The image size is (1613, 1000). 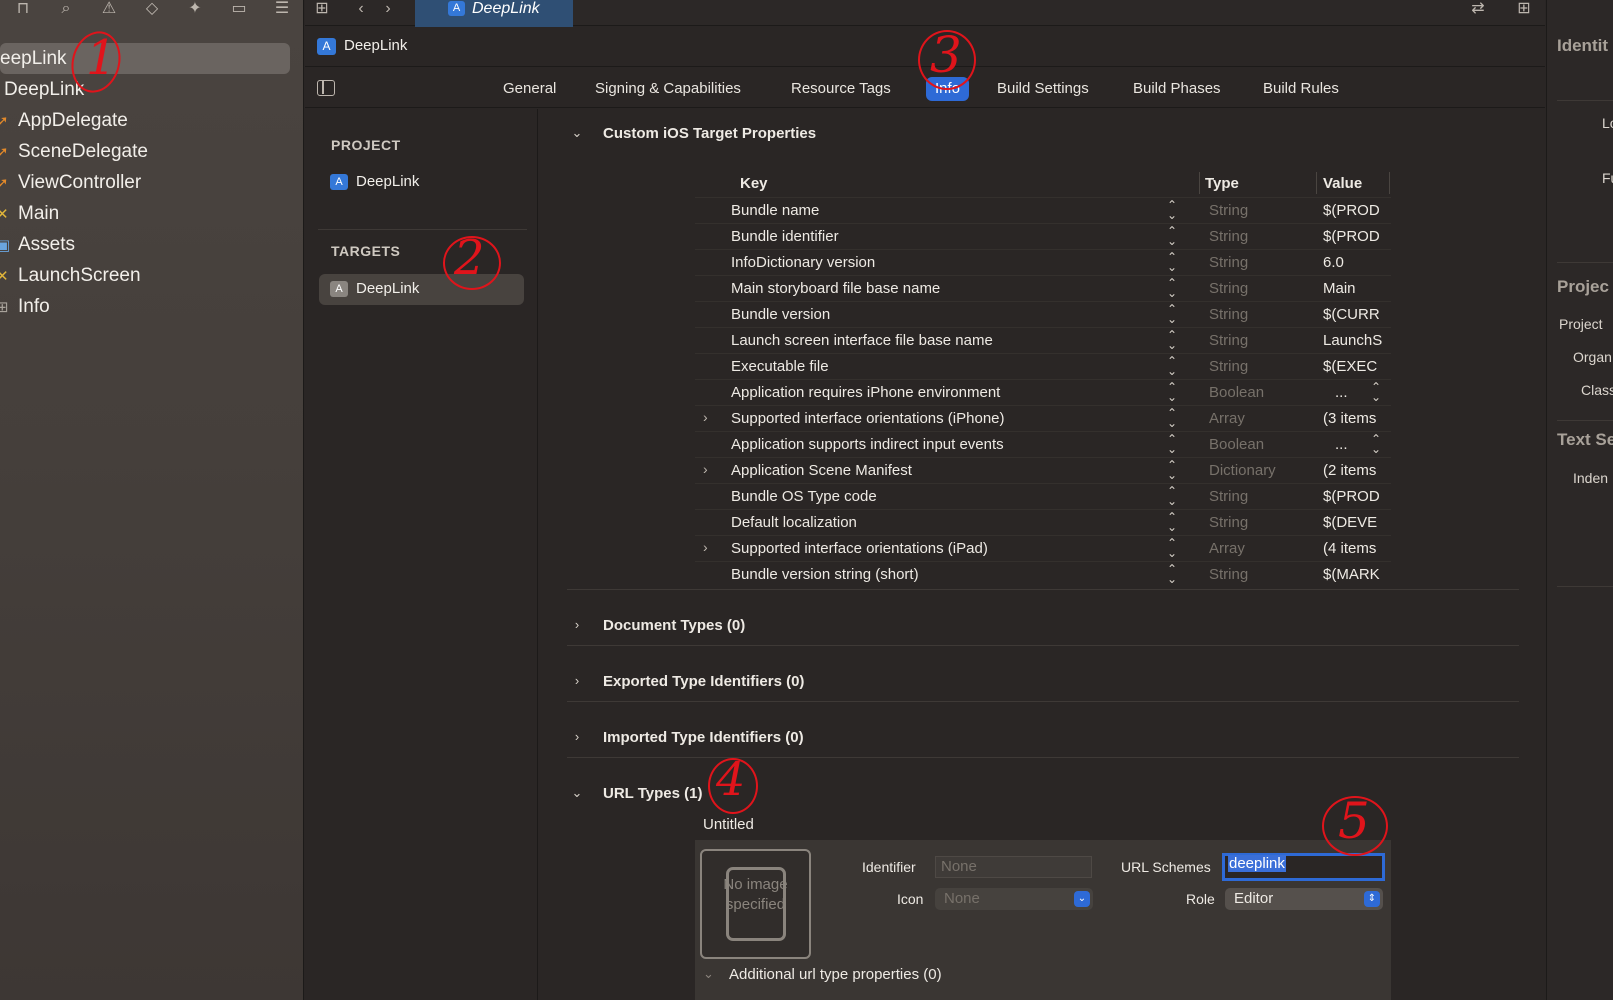 What do you see at coordinates (1043, 262) in the screenshot?
I see `table-row: InfoDictionary version ⌃ ⌄ String 6.0` at bounding box center [1043, 262].